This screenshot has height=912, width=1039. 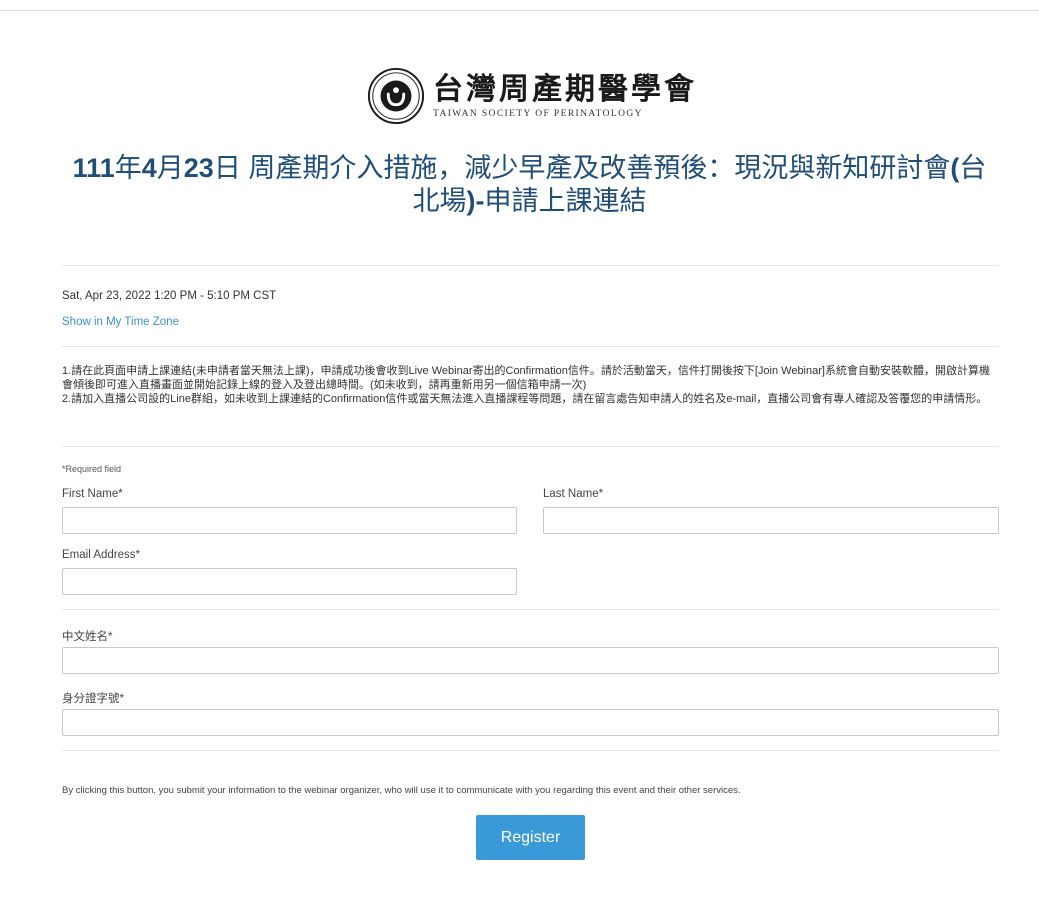 I want to click on event-title-part: 23, so click(x=198, y=168).